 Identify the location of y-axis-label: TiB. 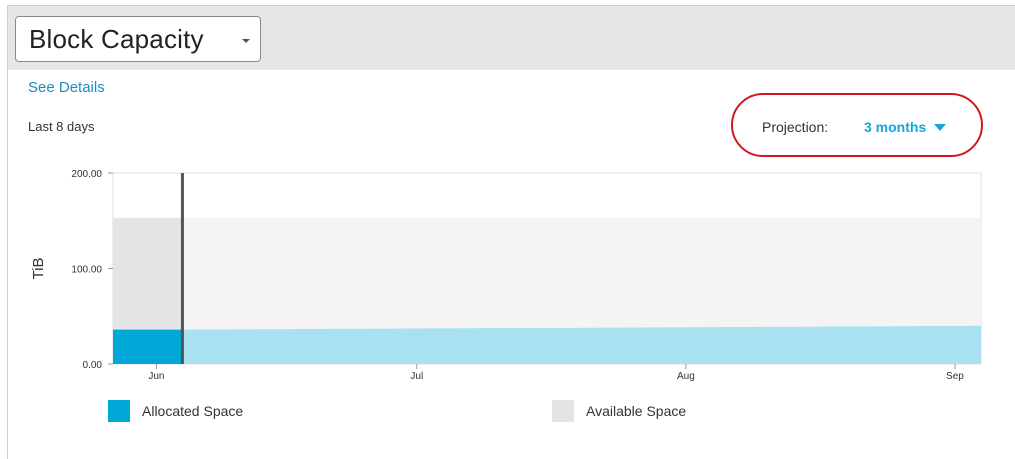
(38, 269).